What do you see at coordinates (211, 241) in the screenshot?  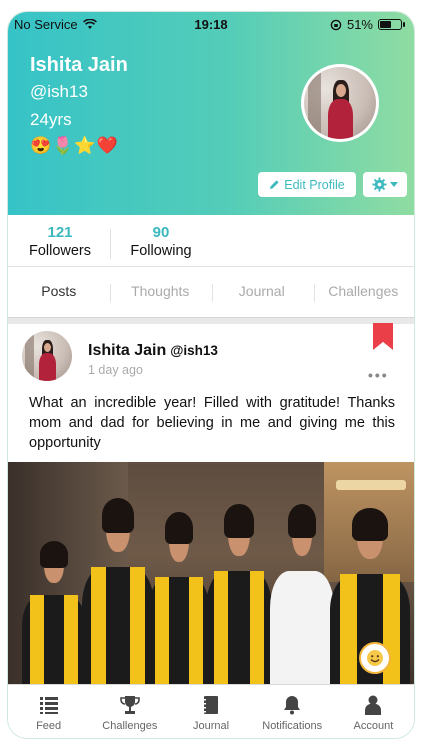 I see `follow-stats: 121 Followers 90 Following` at bounding box center [211, 241].